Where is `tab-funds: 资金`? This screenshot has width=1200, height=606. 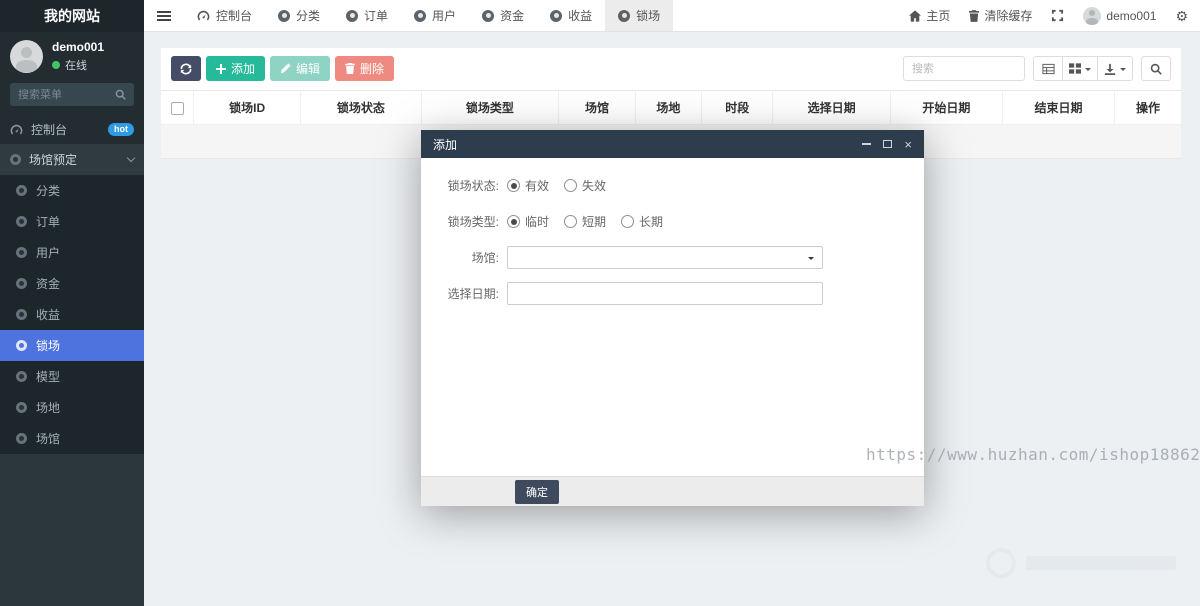
tab-funds: 资金 is located at coordinates (503, 15).